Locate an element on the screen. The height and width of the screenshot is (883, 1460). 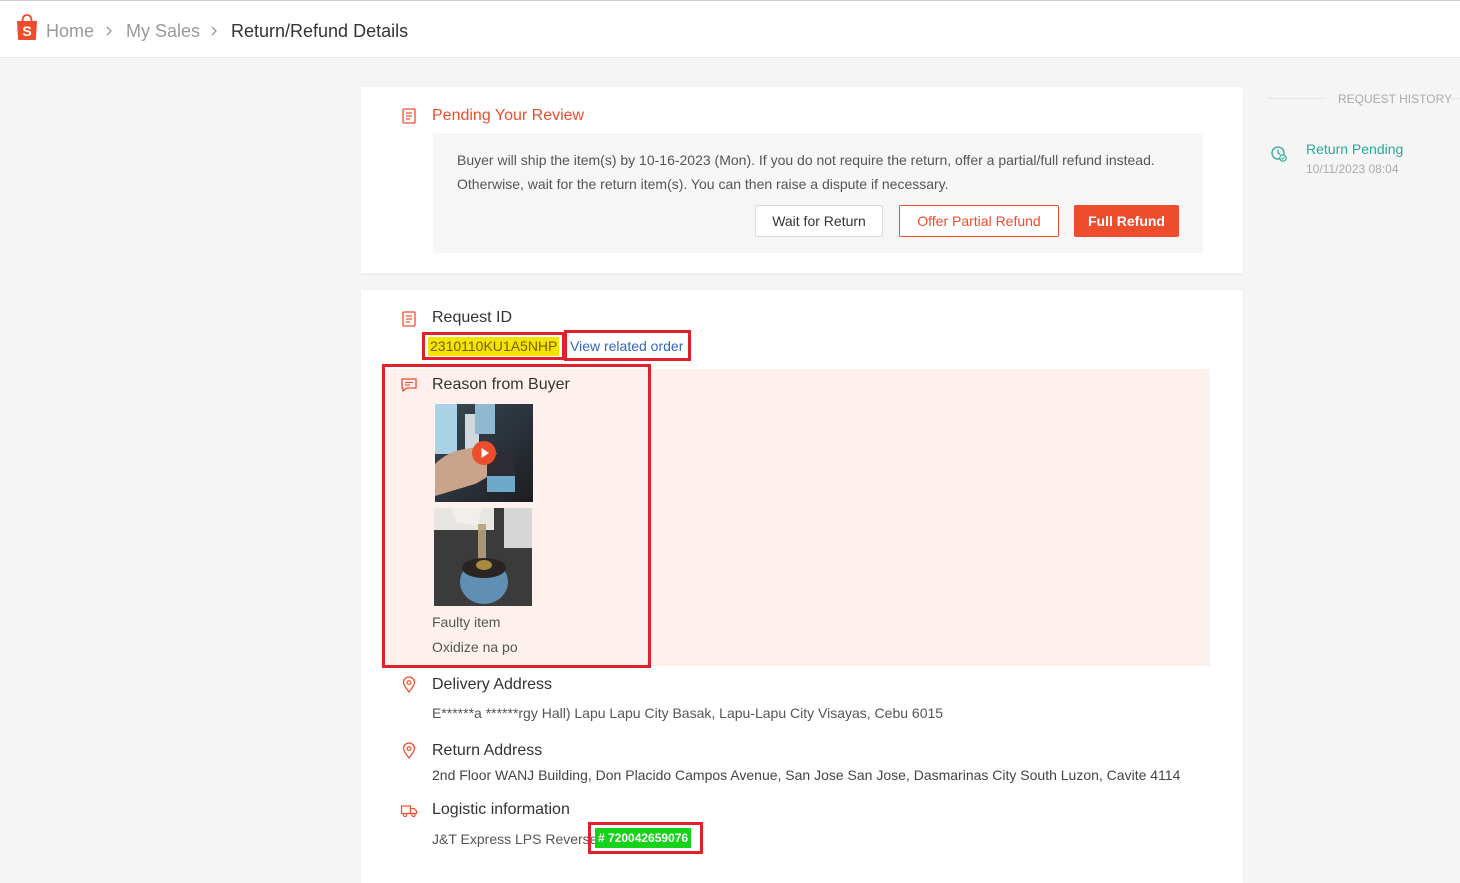
history-status: Return Pending is located at coordinates (1355, 149).